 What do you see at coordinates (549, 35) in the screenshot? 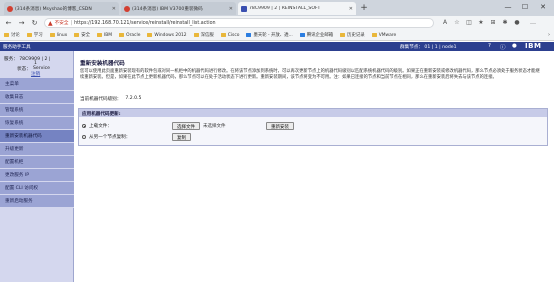
I see `bookmarks-more-icon: ›` at bounding box center [549, 35].